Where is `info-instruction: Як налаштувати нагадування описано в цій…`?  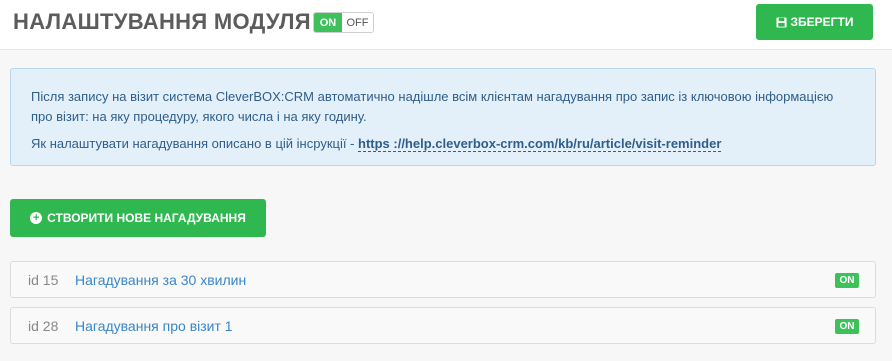 info-instruction: Як налаштувати нагадування описано в цій… is located at coordinates (443, 144).